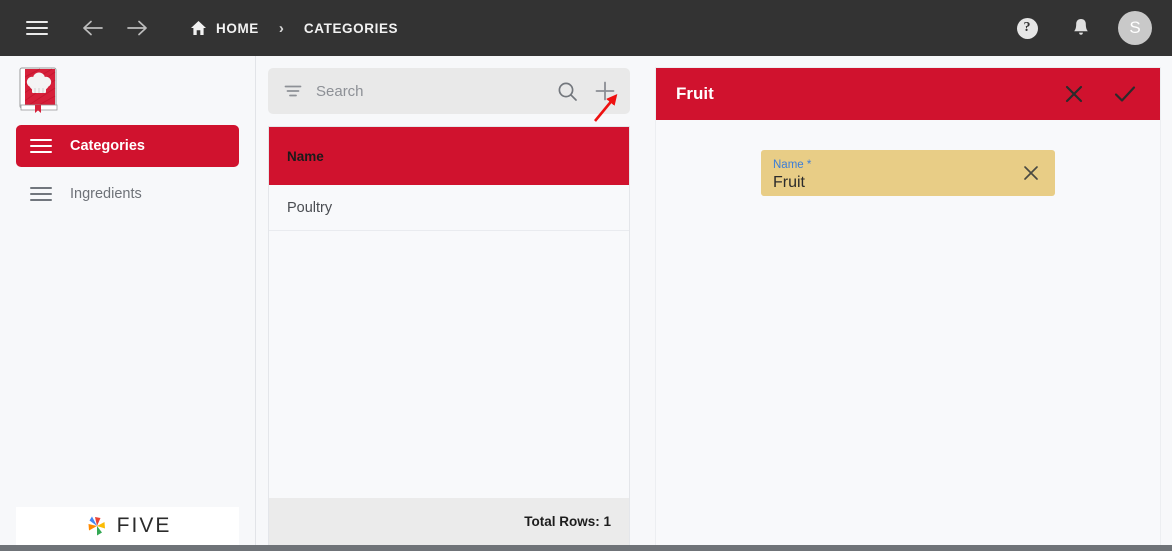 The image size is (1172, 551). I want to click on user-avatar: S, so click(1135, 28).